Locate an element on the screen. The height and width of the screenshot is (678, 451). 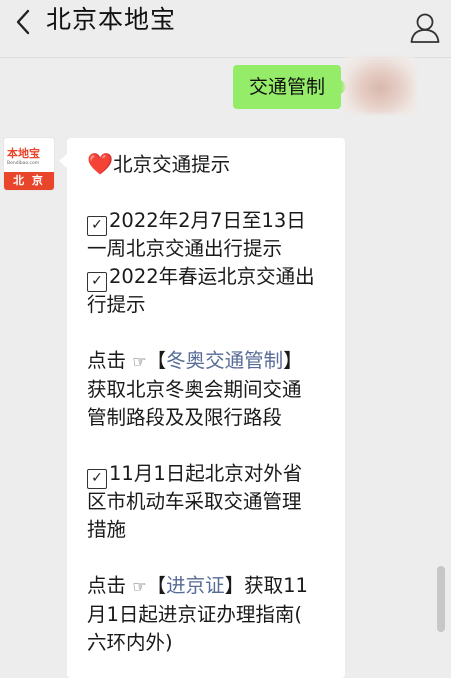
item2-line1: ✓ 2022年春运北京交通出 is located at coordinates (211, 277).